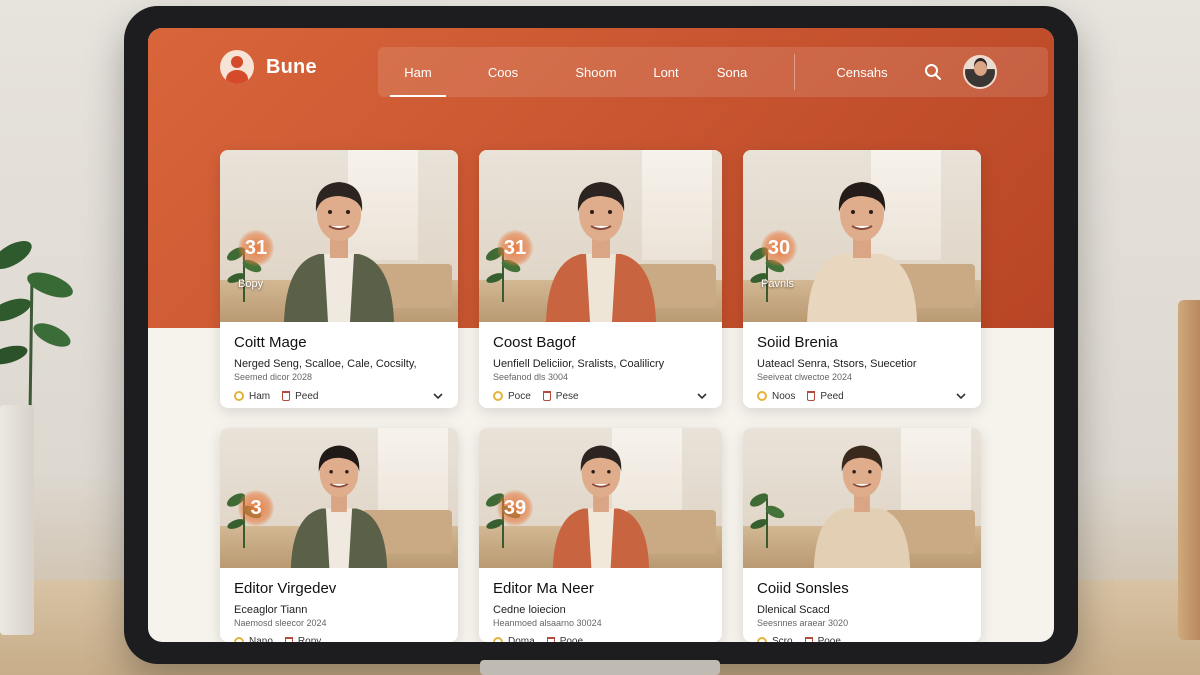 This screenshot has height=675, width=1200. Describe the element at coordinates (270, 342) in the screenshot. I see `card-title: Coitt Mage` at that location.